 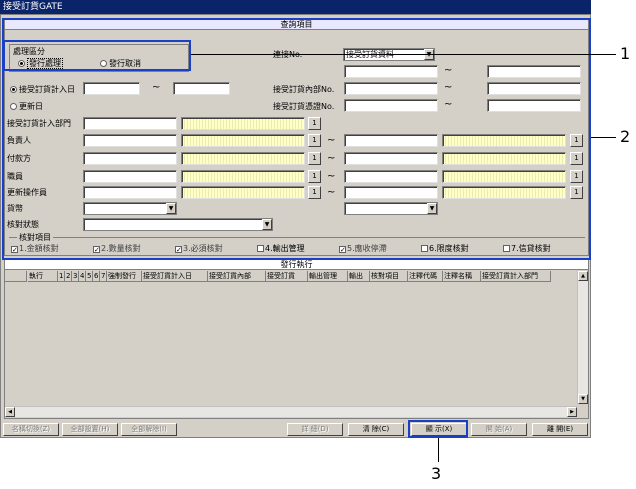 What do you see at coordinates (582, 337) in the screenshot?
I see `vertical-scrollbar: ▲ ▼` at bounding box center [582, 337].